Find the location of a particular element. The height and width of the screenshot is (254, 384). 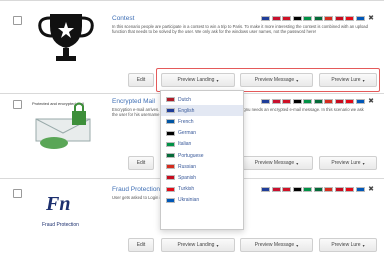

dropdown-item-label: German is located at coordinates (187, 133).